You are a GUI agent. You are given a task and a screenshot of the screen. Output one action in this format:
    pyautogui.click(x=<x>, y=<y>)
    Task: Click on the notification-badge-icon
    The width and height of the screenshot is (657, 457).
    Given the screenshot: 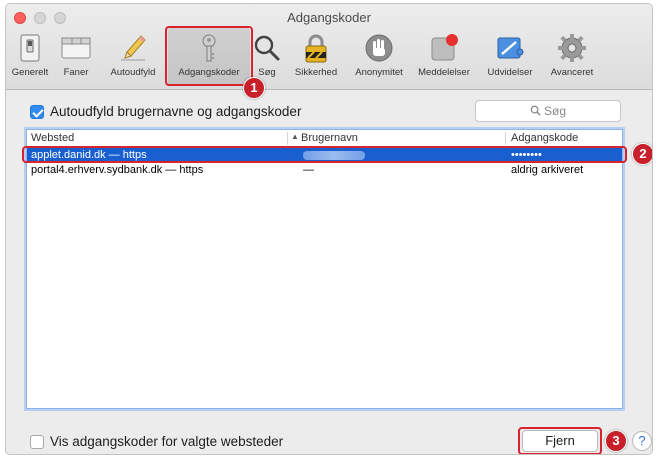 What is the action you would take?
    pyautogui.click(x=444, y=47)
    